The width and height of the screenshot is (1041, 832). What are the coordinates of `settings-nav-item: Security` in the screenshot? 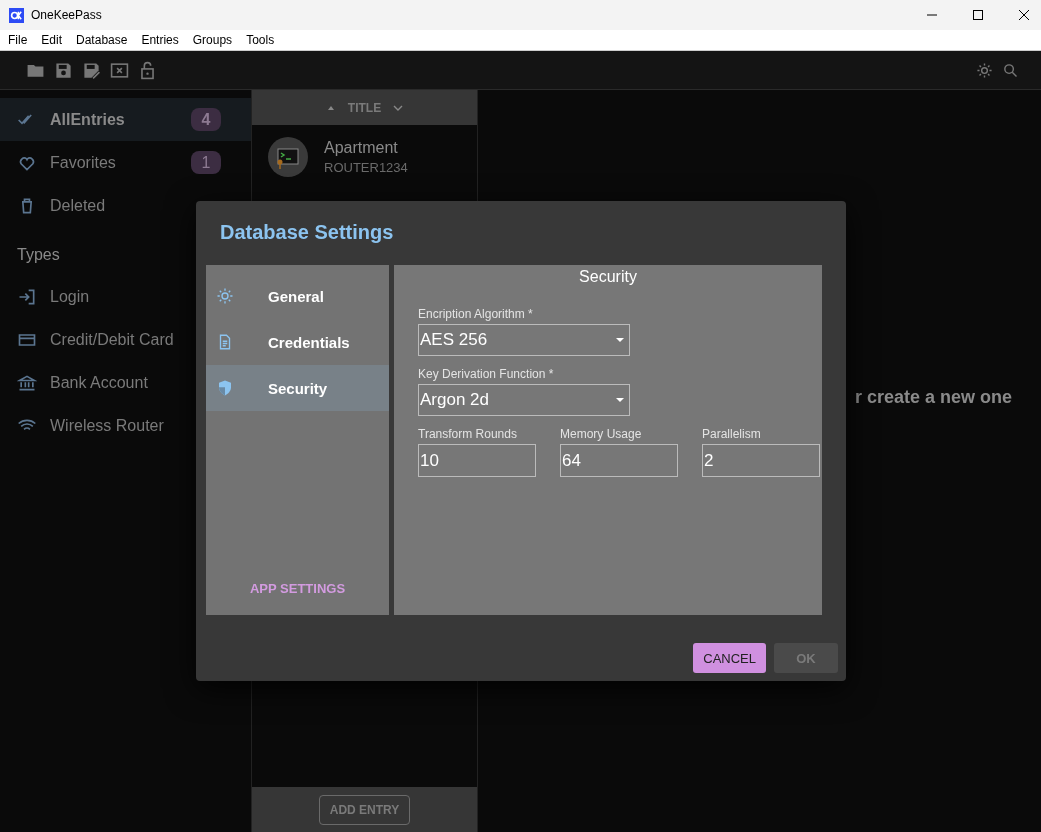 It's located at (297, 388).